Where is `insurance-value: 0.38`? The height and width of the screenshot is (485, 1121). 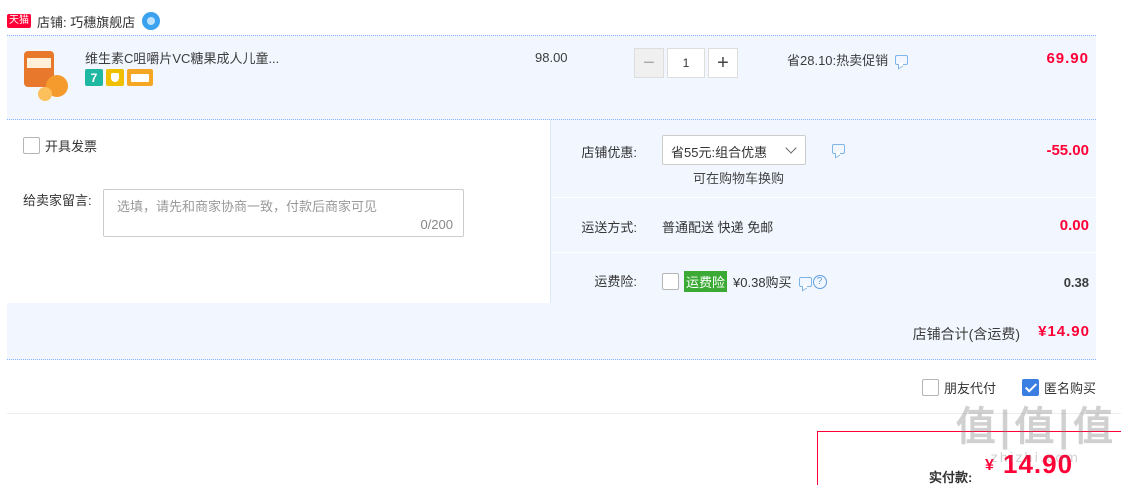
insurance-value: 0.38 is located at coordinates (1076, 282).